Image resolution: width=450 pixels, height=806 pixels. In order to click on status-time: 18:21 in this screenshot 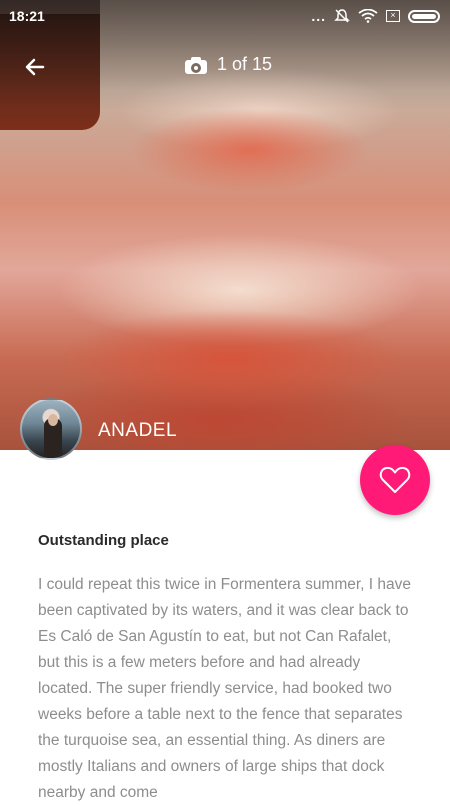, I will do `click(27, 16)`.